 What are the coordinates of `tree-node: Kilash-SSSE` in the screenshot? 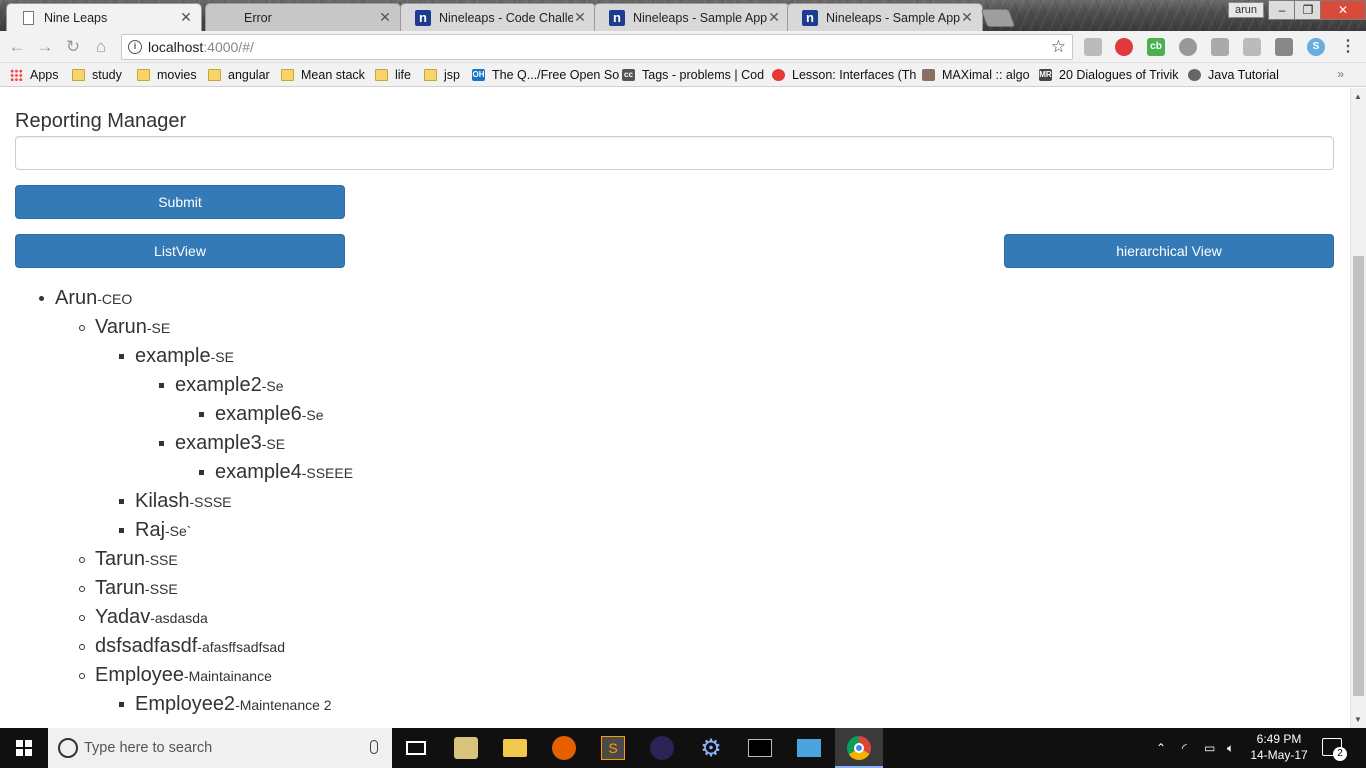 It's located at (175, 501).